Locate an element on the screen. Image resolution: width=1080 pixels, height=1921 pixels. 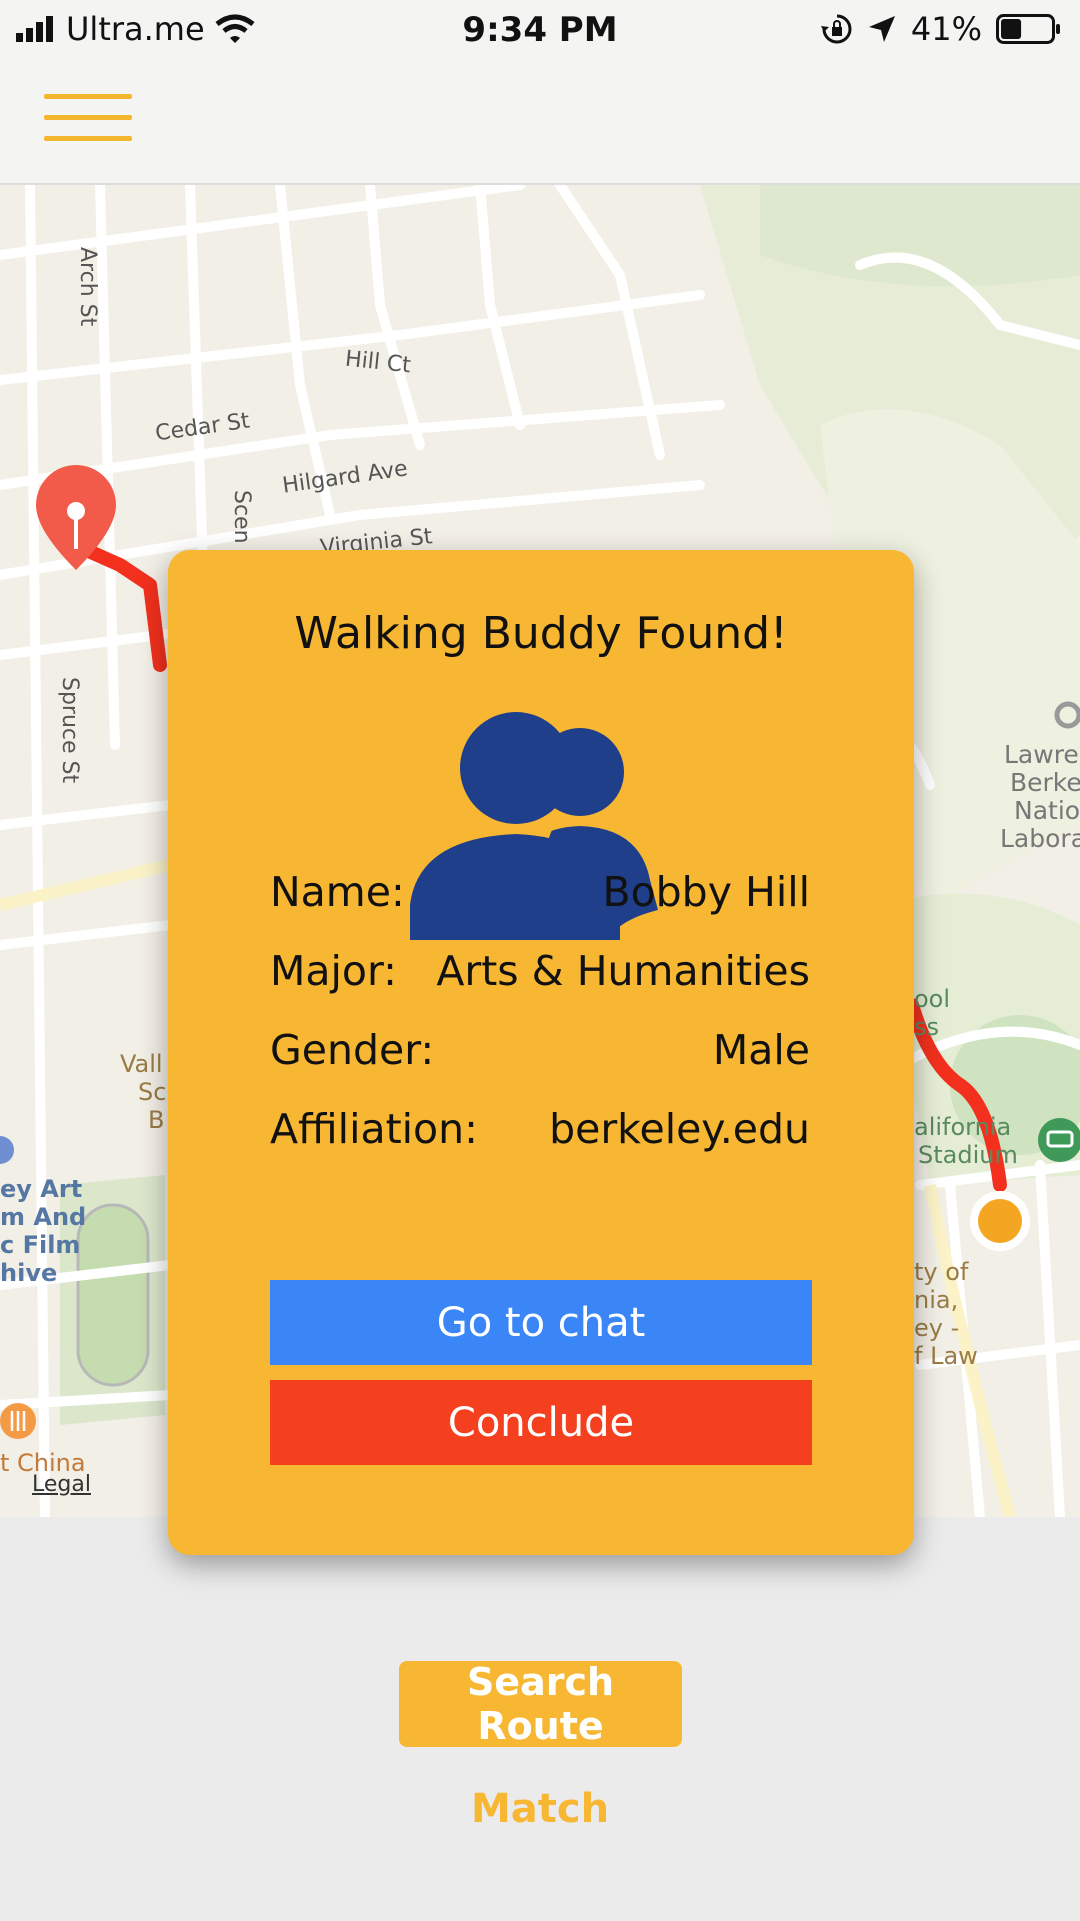
affiliation-value: berkeley.edu is located at coordinates (679, 1129).